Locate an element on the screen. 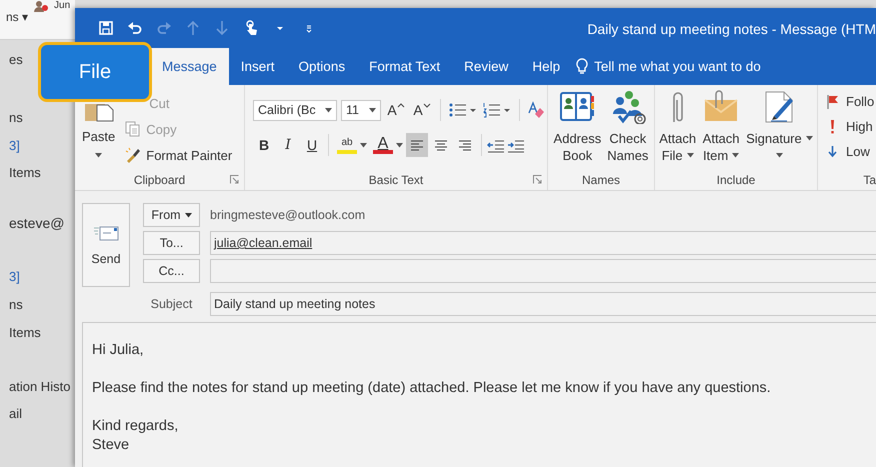 This screenshot has height=467, width=876. color-bar-icon is located at coordinates (383, 152).